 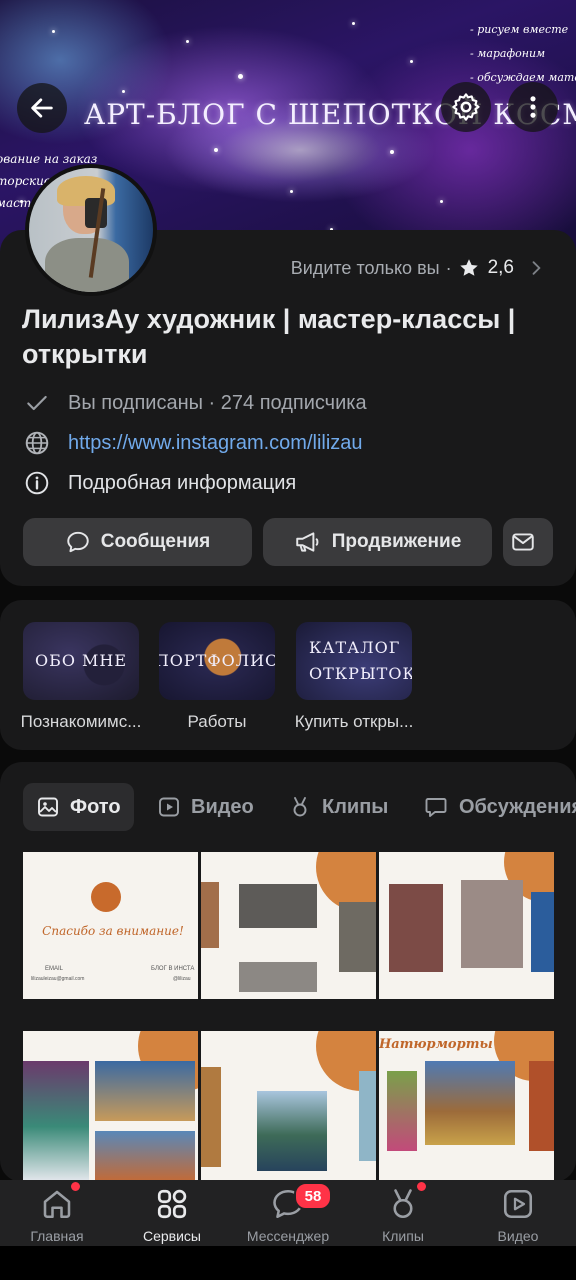 I want to click on photo-icon, so click(x=48, y=807).